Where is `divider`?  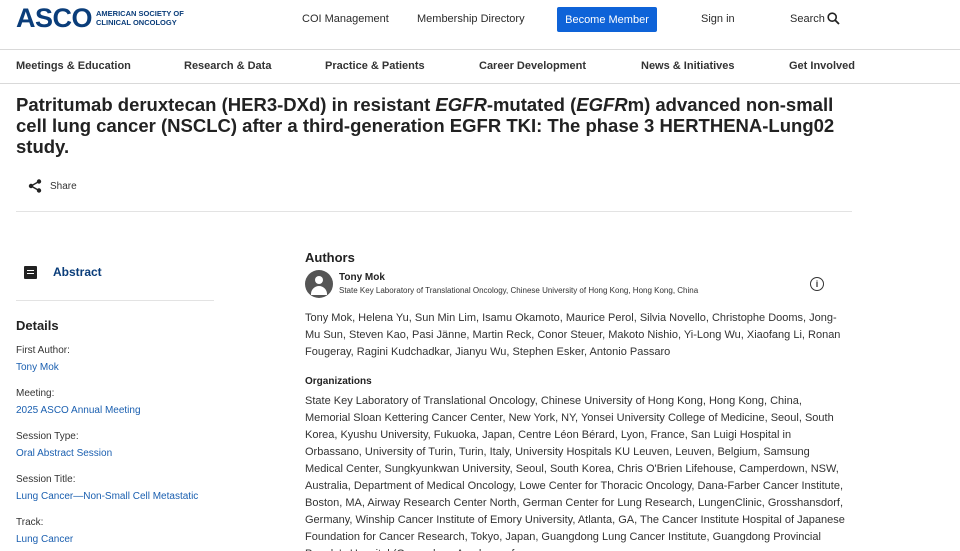 divider is located at coordinates (434, 211).